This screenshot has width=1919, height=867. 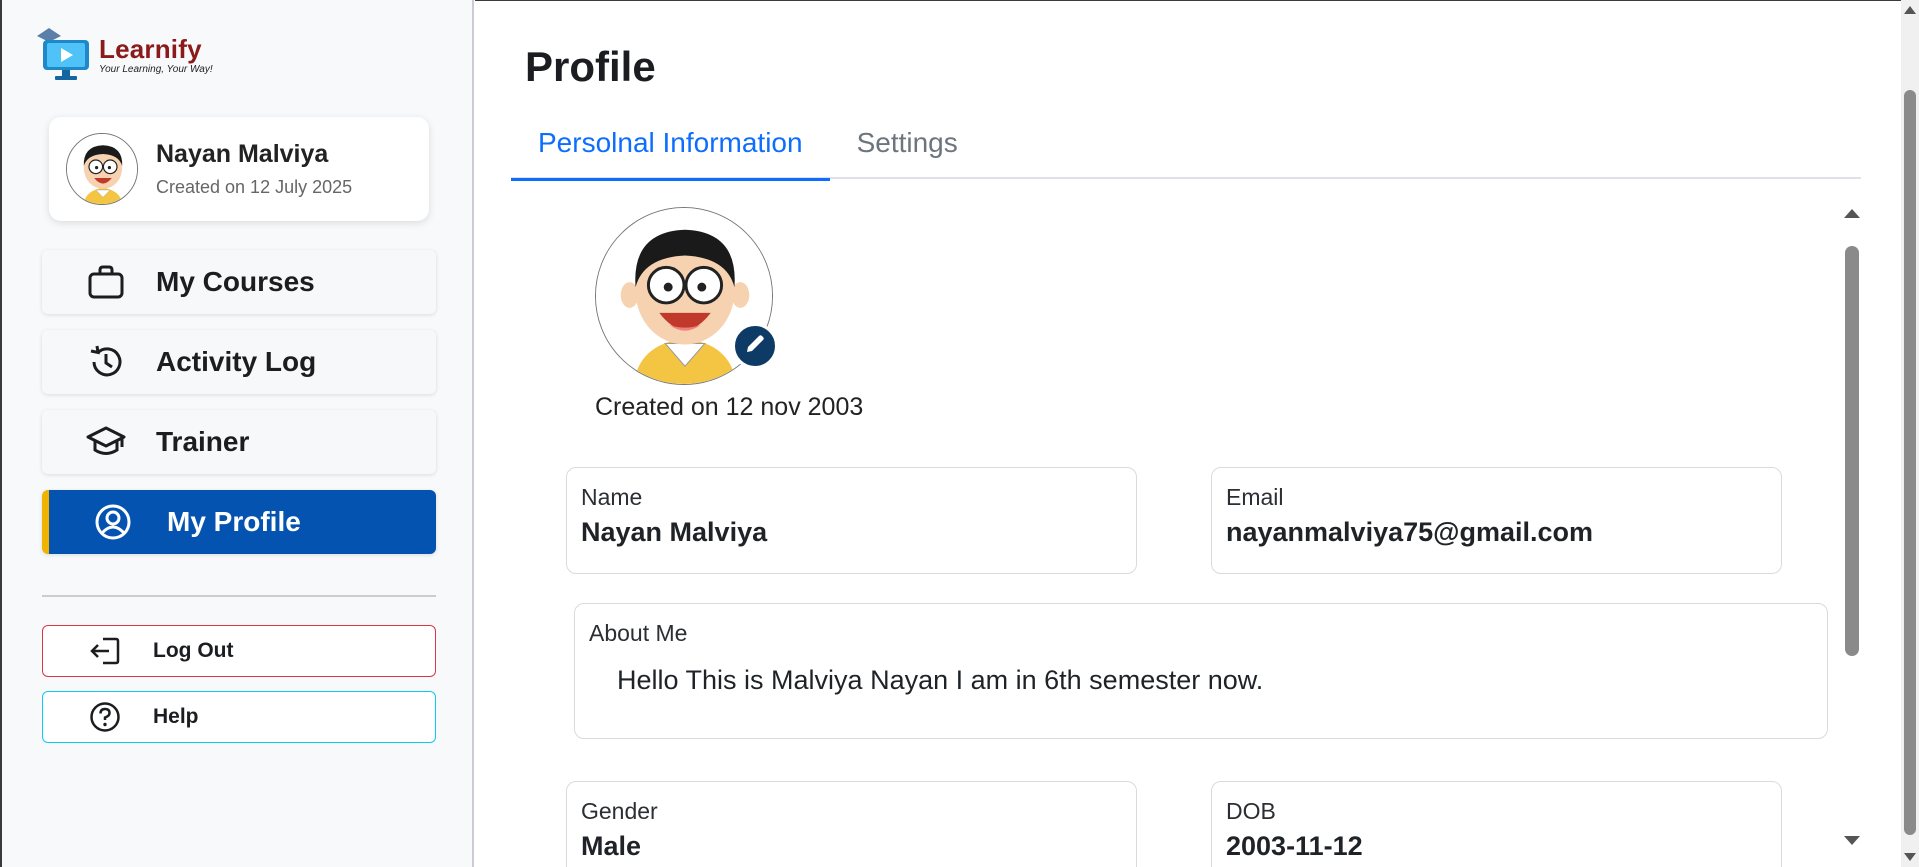 I want to click on sidebar-divider, so click(x=239, y=596).